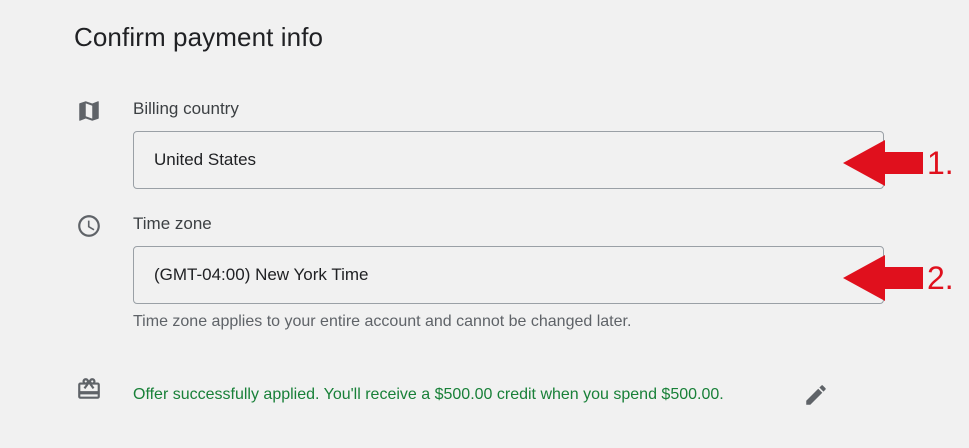 This screenshot has width=969, height=448. I want to click on billing-country-select: United States, so click(508, 160).